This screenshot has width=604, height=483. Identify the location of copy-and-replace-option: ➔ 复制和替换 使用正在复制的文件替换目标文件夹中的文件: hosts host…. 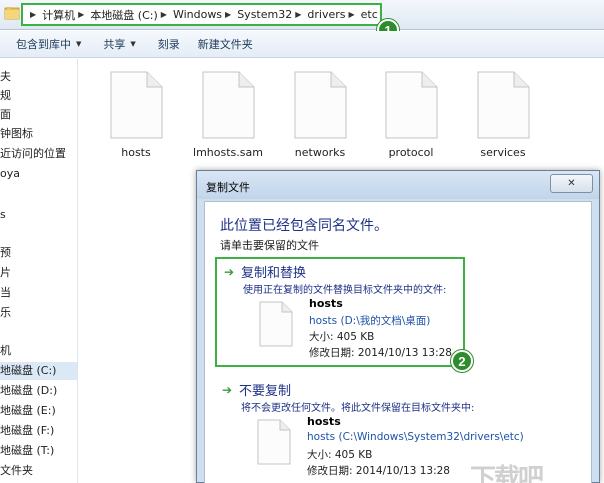
(340, 312).